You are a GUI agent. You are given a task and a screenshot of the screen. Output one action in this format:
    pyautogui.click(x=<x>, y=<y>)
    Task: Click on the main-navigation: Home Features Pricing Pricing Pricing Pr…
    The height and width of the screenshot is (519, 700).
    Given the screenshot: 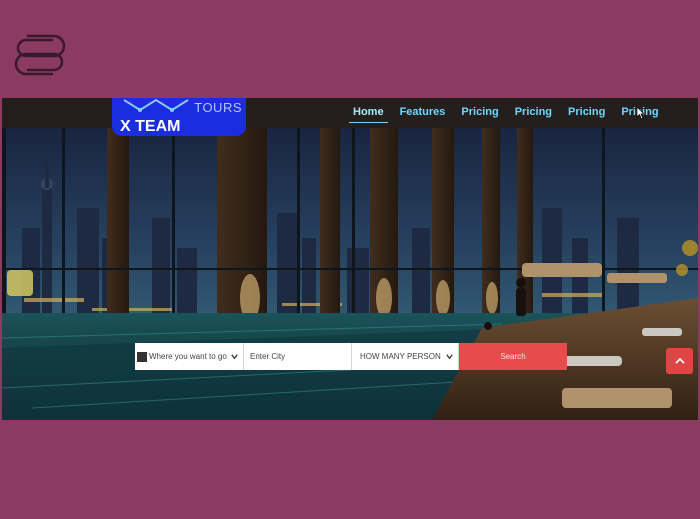 What is the action you would take?
    pyautogui.click(x=506, y=113)
    